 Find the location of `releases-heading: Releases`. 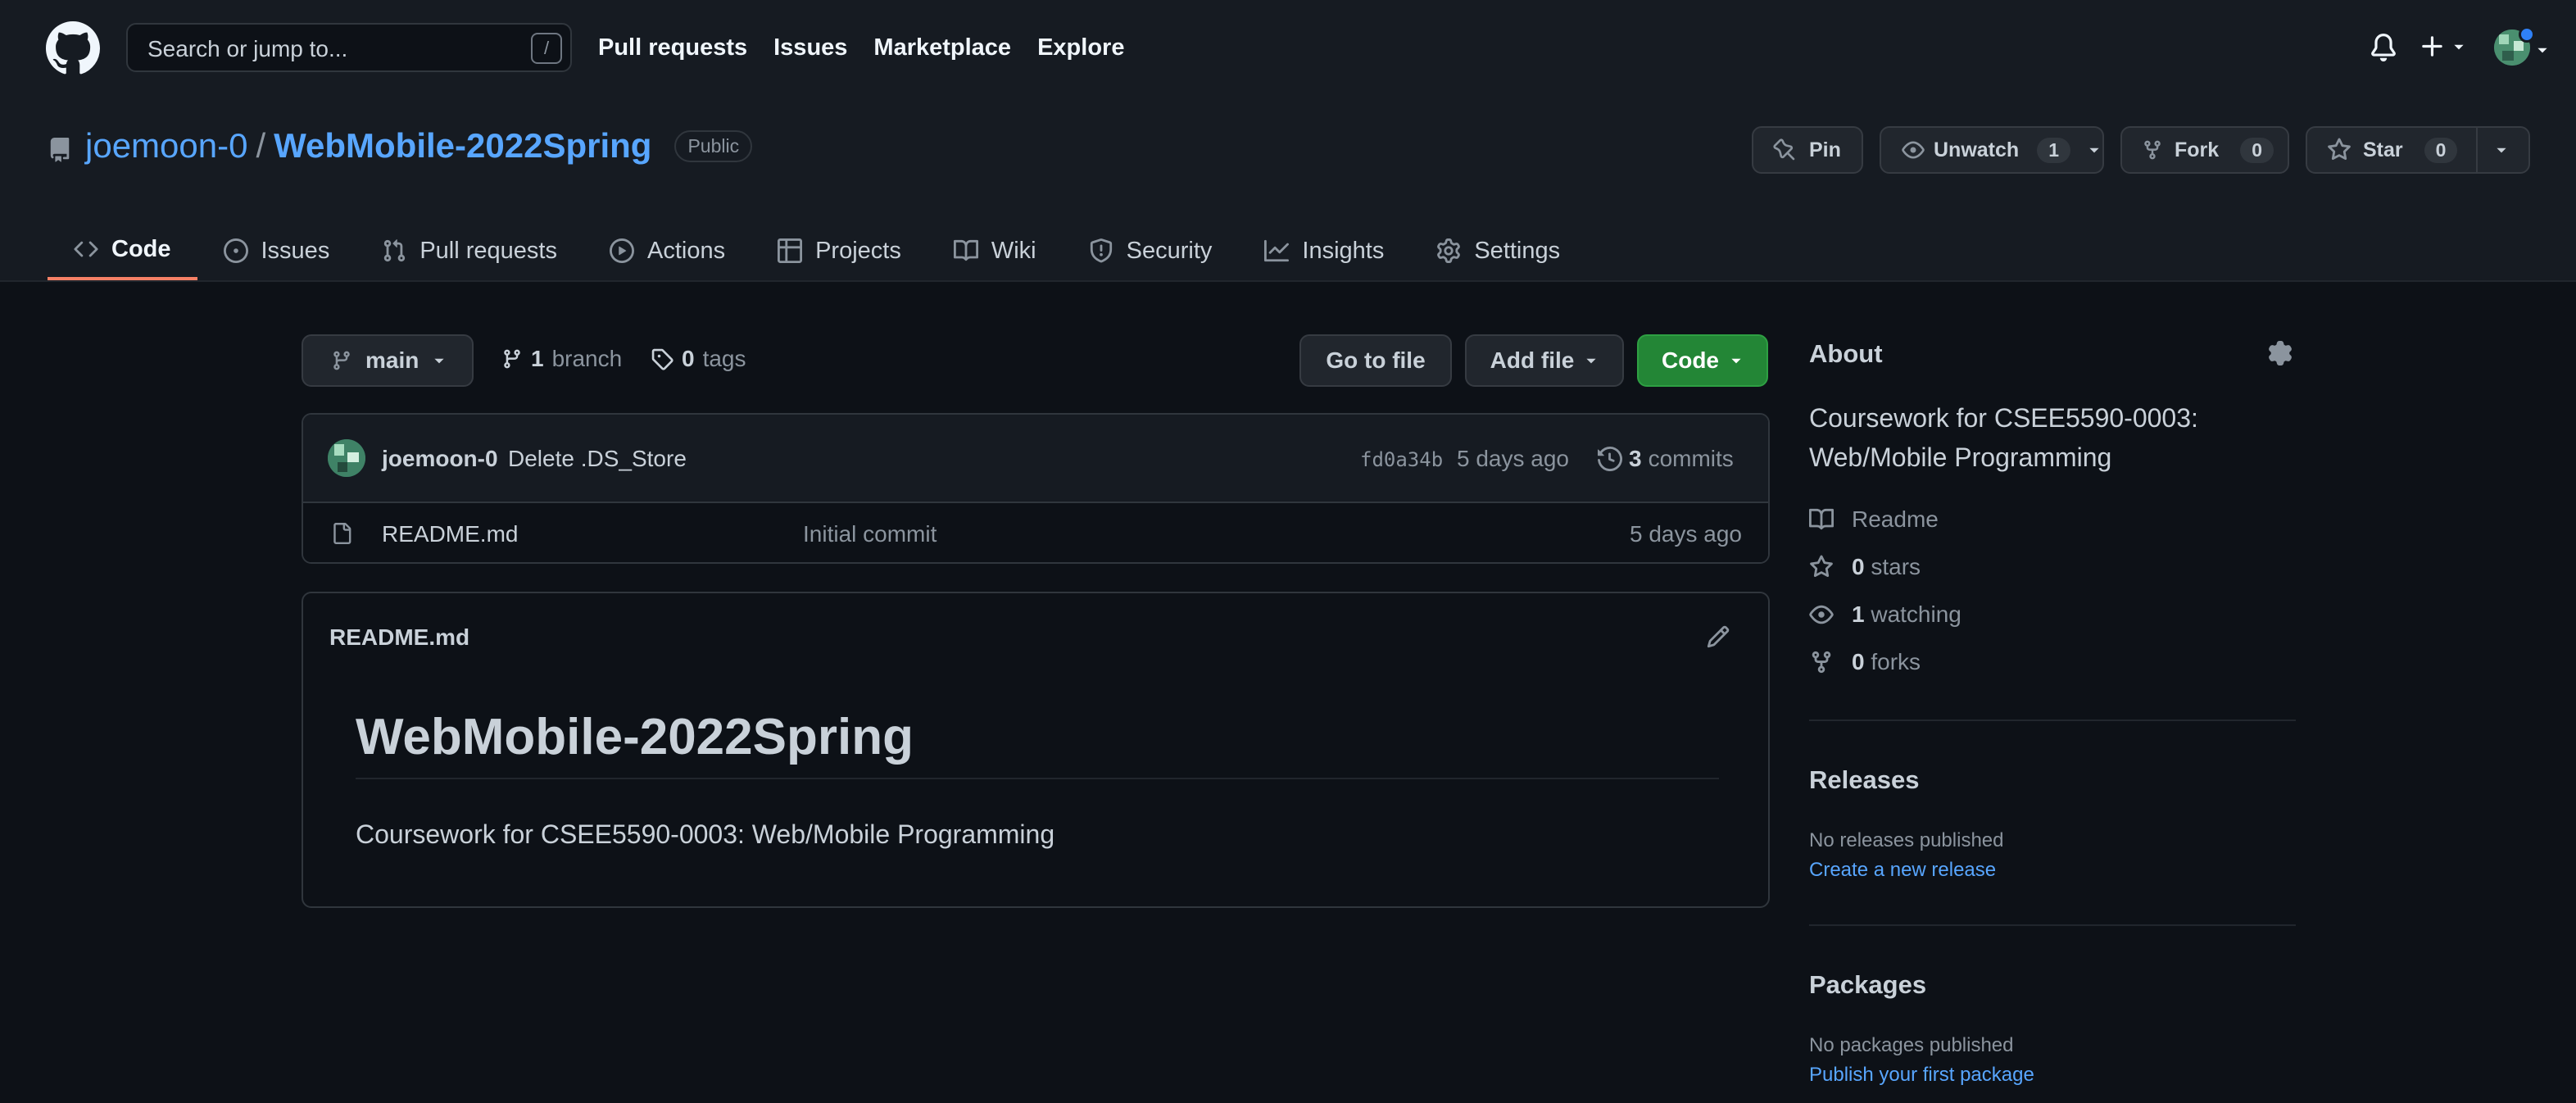

releases-heading: Releases is located at coordinates (1864, 780).